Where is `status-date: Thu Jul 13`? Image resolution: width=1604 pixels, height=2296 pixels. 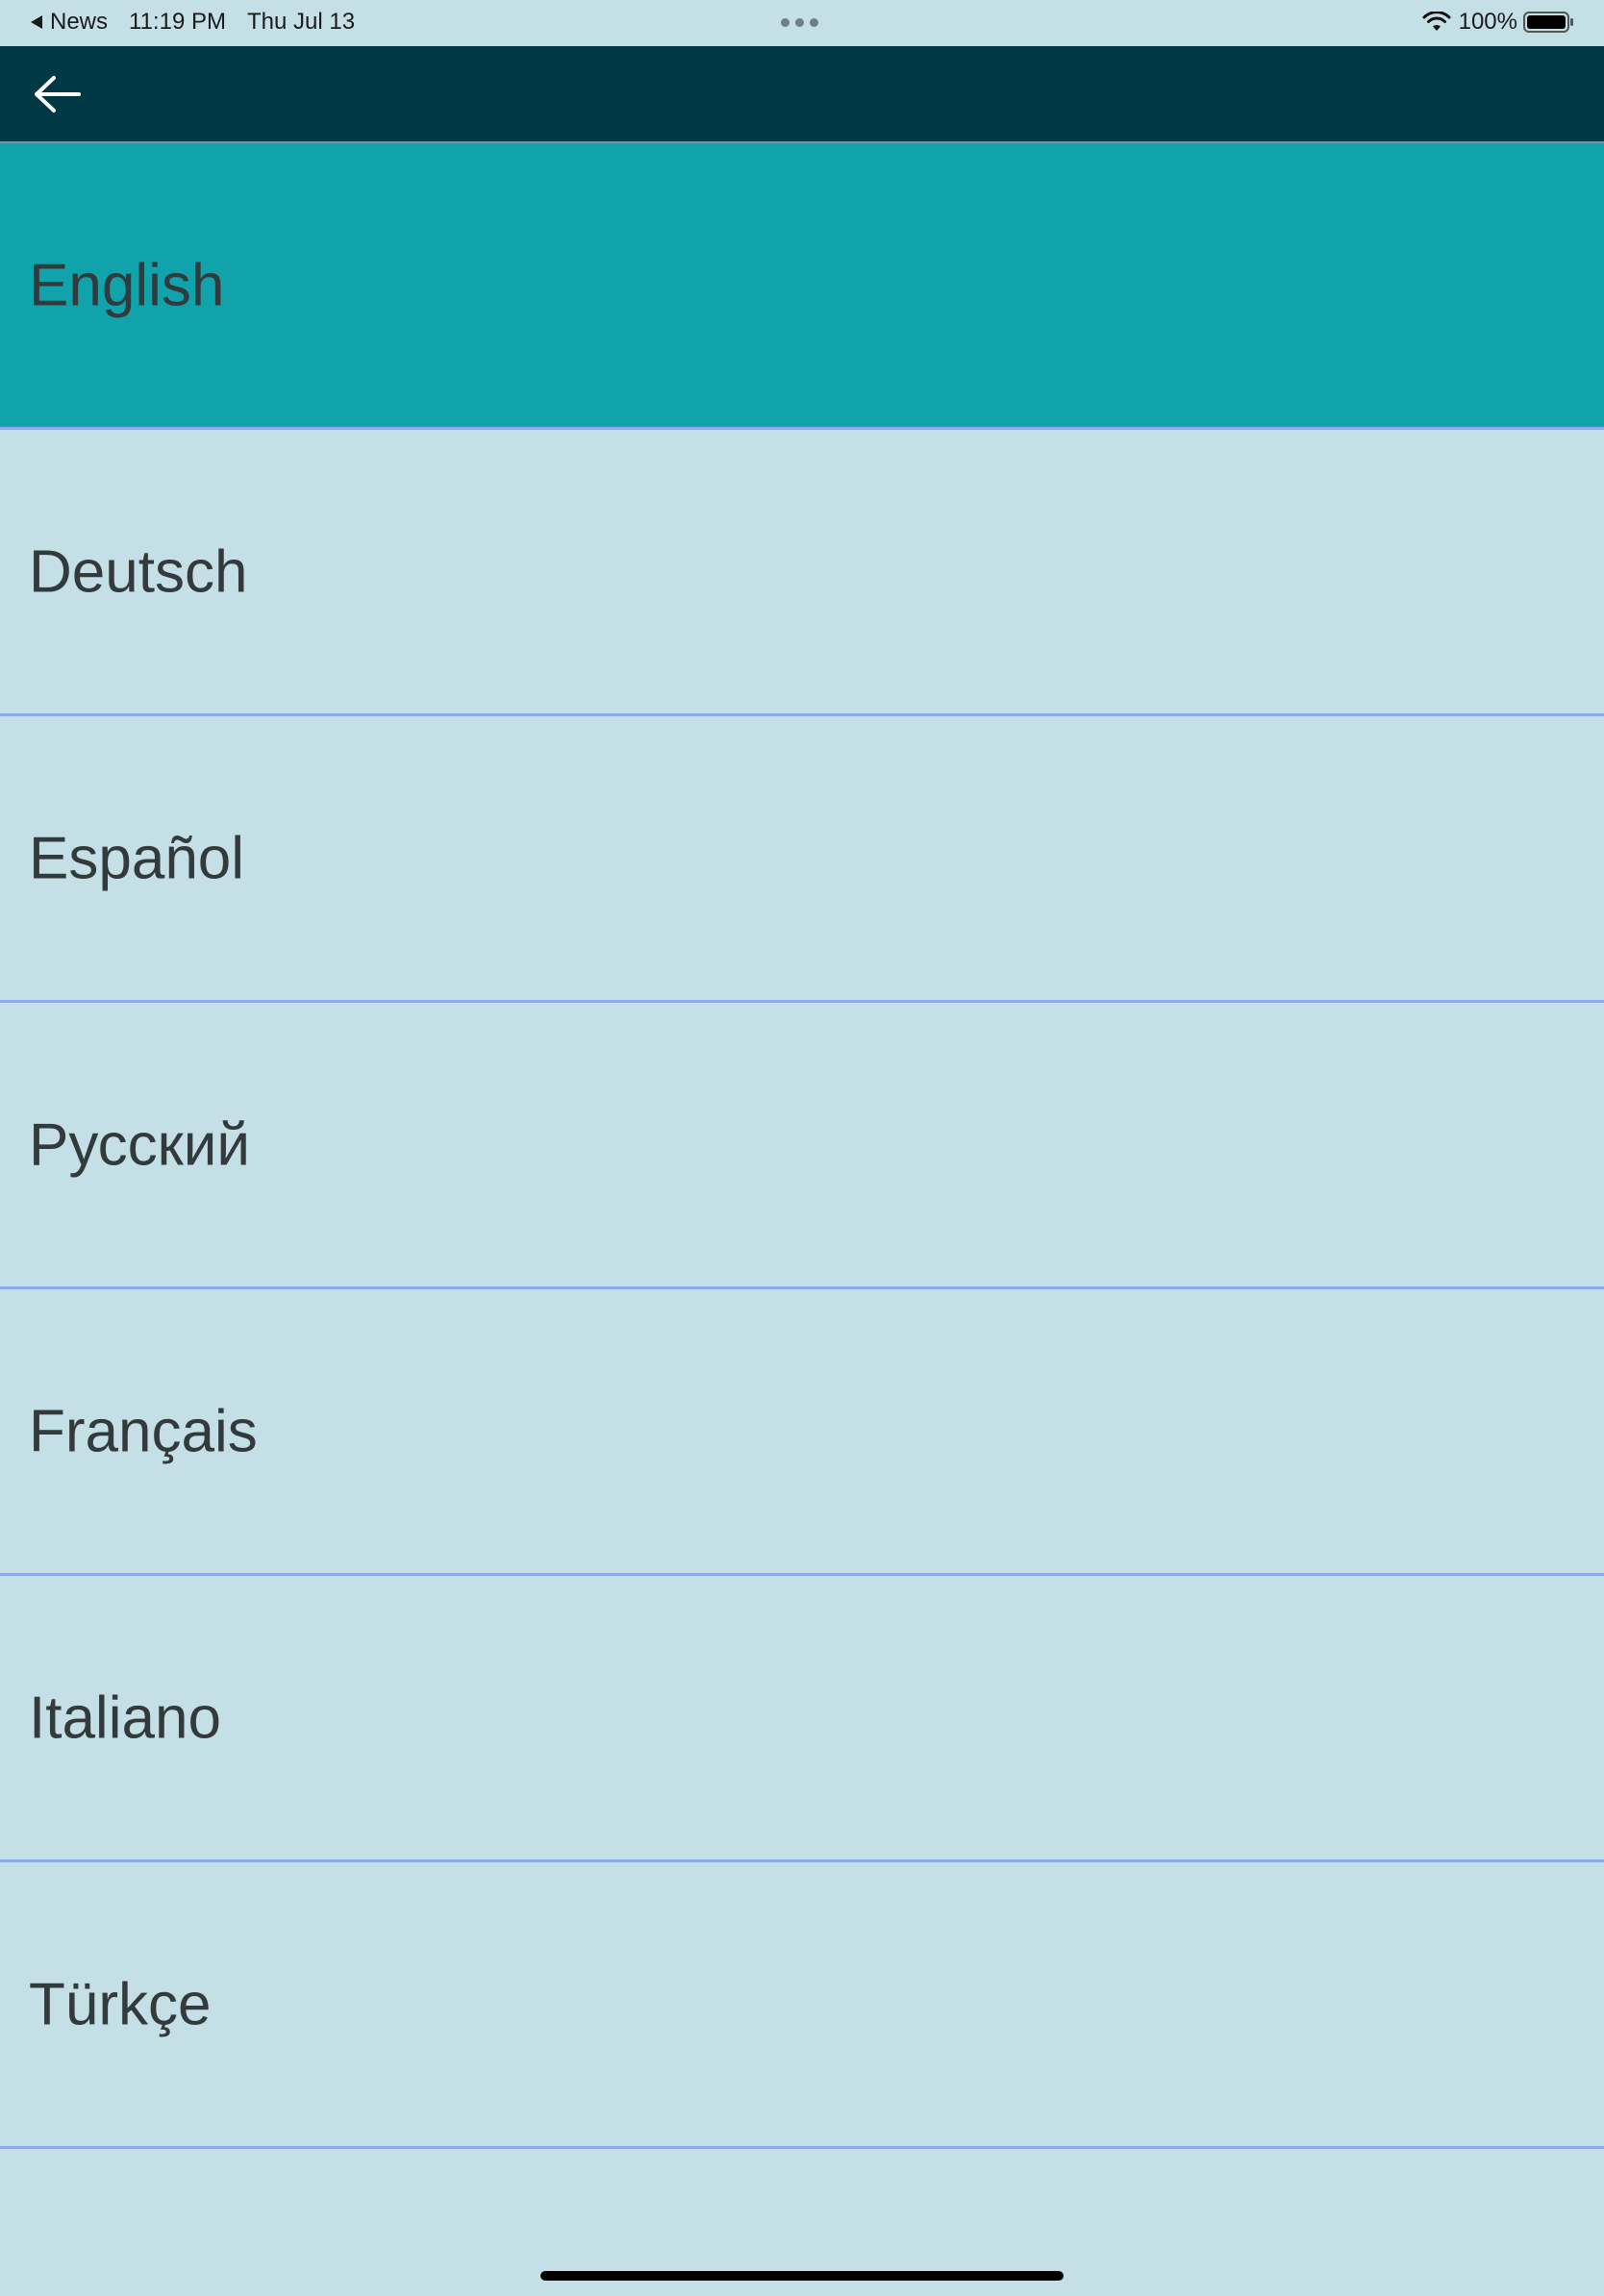 status-date: Thu Jul 13 is located at coordinates (301, 22).